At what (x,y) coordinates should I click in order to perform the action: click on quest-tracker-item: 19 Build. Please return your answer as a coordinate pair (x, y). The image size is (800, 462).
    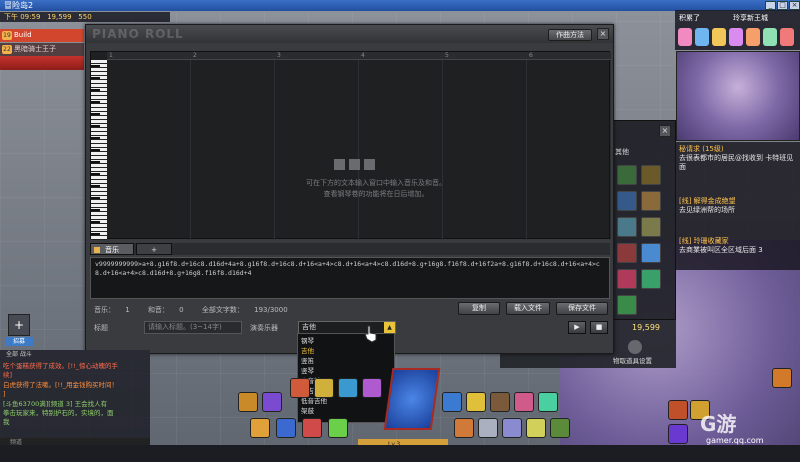
    Looking at the image, I should click on (42, 35).